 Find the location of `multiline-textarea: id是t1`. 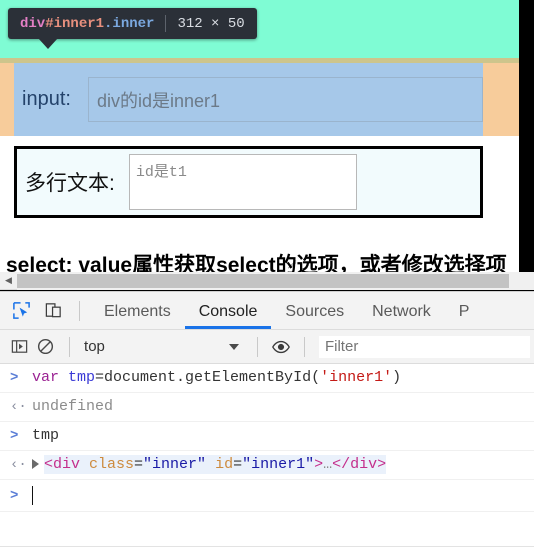

multiline-textarea: id是t1 is located at coordinates (242, 182).